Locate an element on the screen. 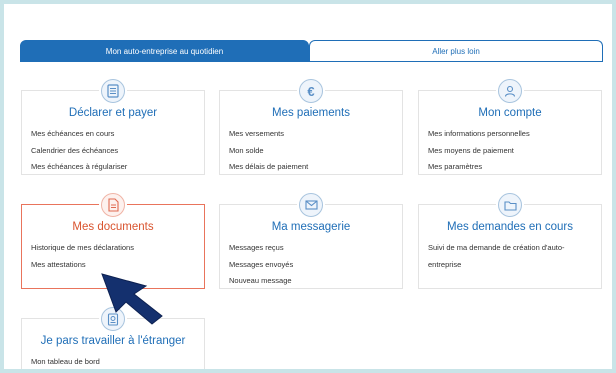 This screenshot has width=616, height=373. link-calendrier-echeances: Calendrier des échéances is located at coordinates (79, 151).